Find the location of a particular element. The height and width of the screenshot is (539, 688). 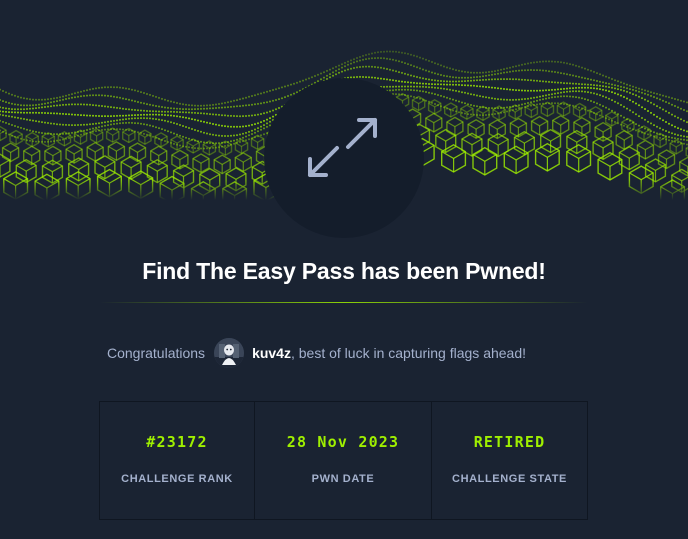

stat-value: 28 Nov 2023 is located at coordinates (343, 442).